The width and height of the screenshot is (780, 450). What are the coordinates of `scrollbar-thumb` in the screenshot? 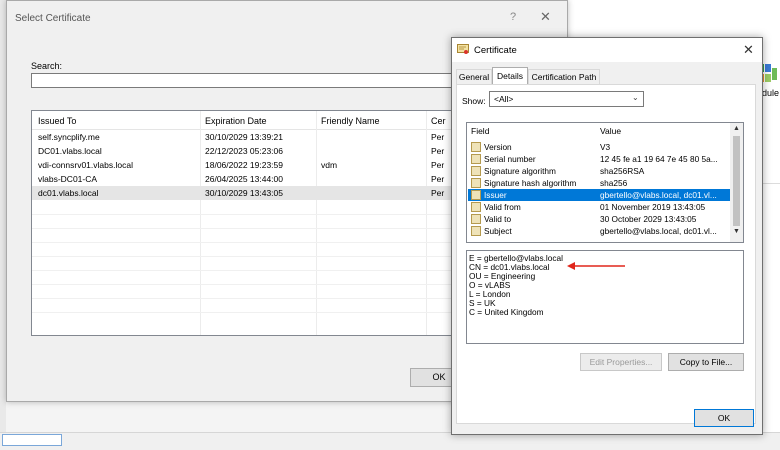 It's located at (736, 181).